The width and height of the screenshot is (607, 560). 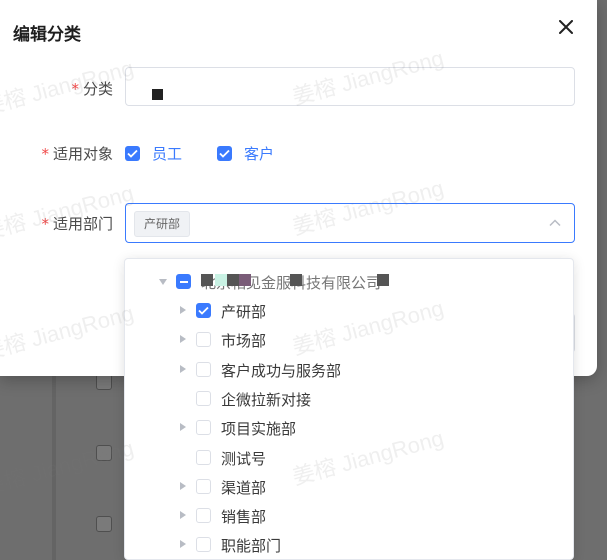 What do you see at coordinates (244, 312) in the screenshot?
I see `tree-node-label: 产研部` at bounding box center [244, 312].